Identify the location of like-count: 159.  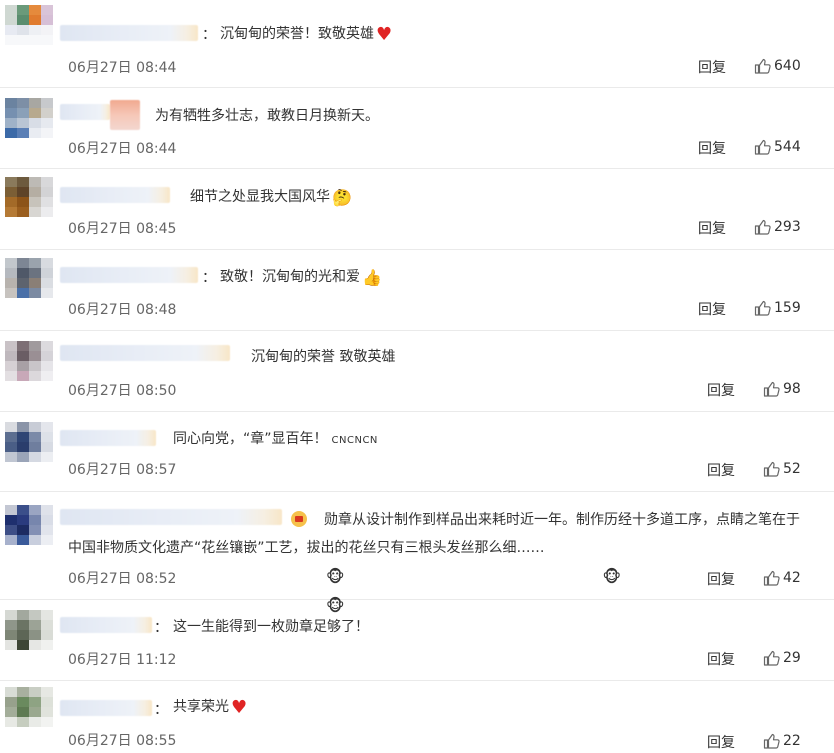
(787, 308).